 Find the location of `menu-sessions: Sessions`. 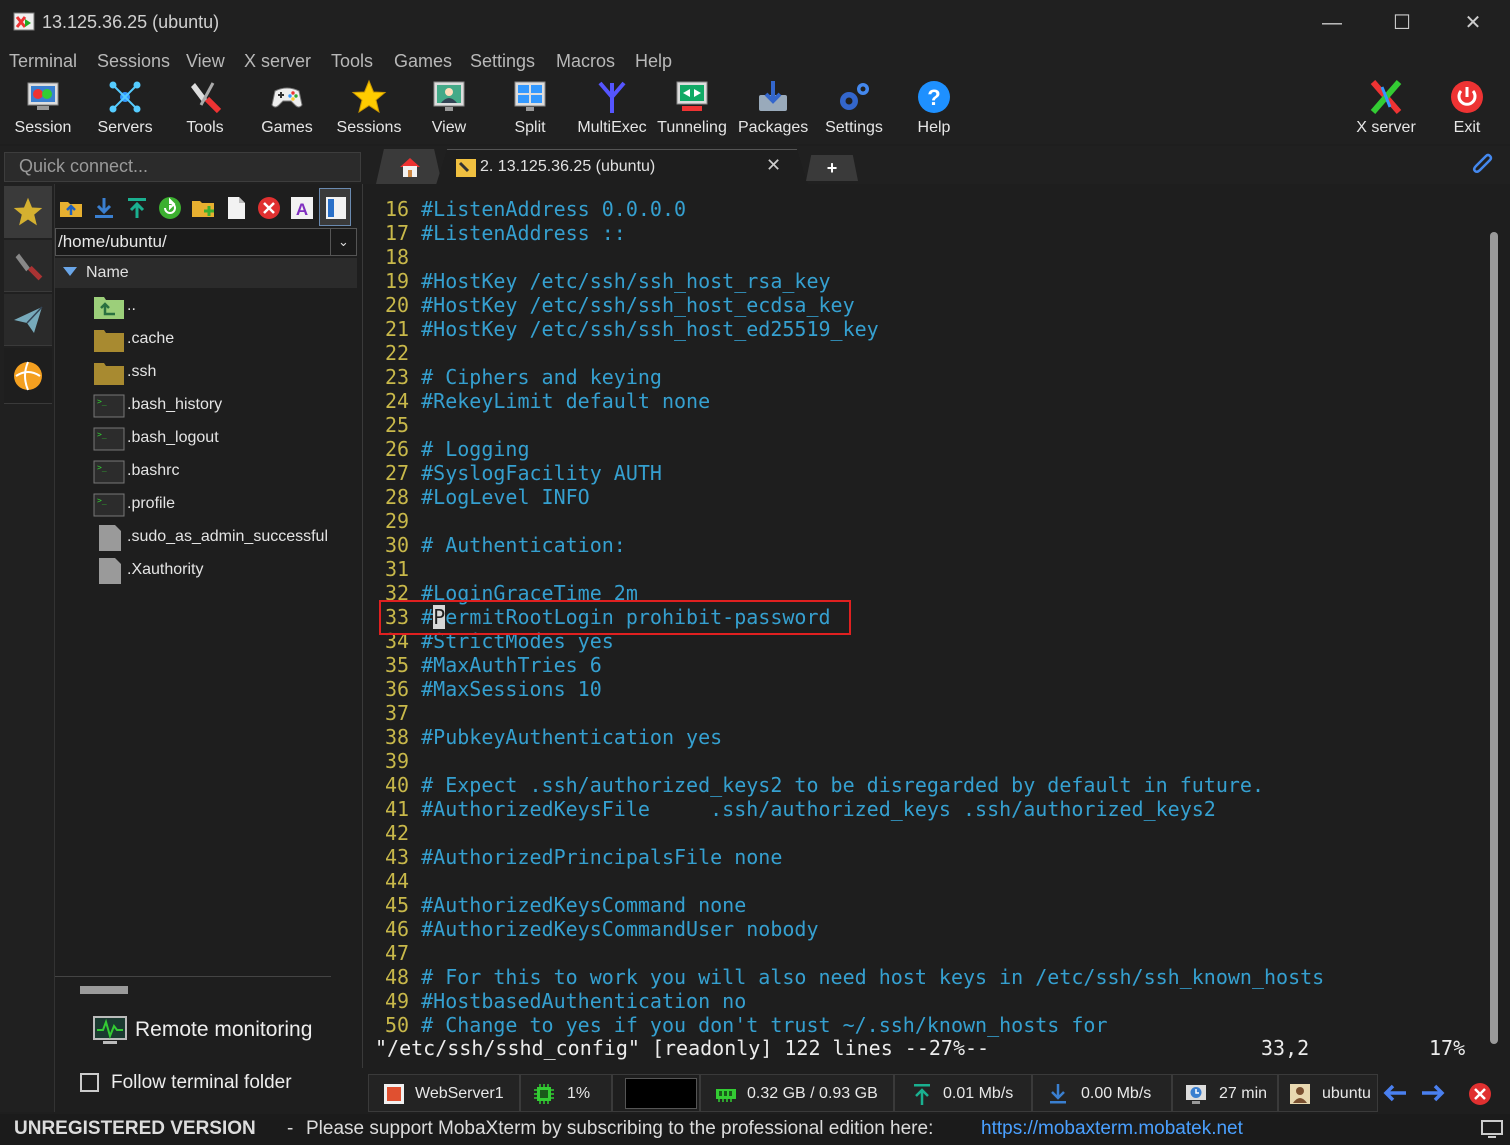

menu-sessions: Sessions is located at coordinates (133, 61).